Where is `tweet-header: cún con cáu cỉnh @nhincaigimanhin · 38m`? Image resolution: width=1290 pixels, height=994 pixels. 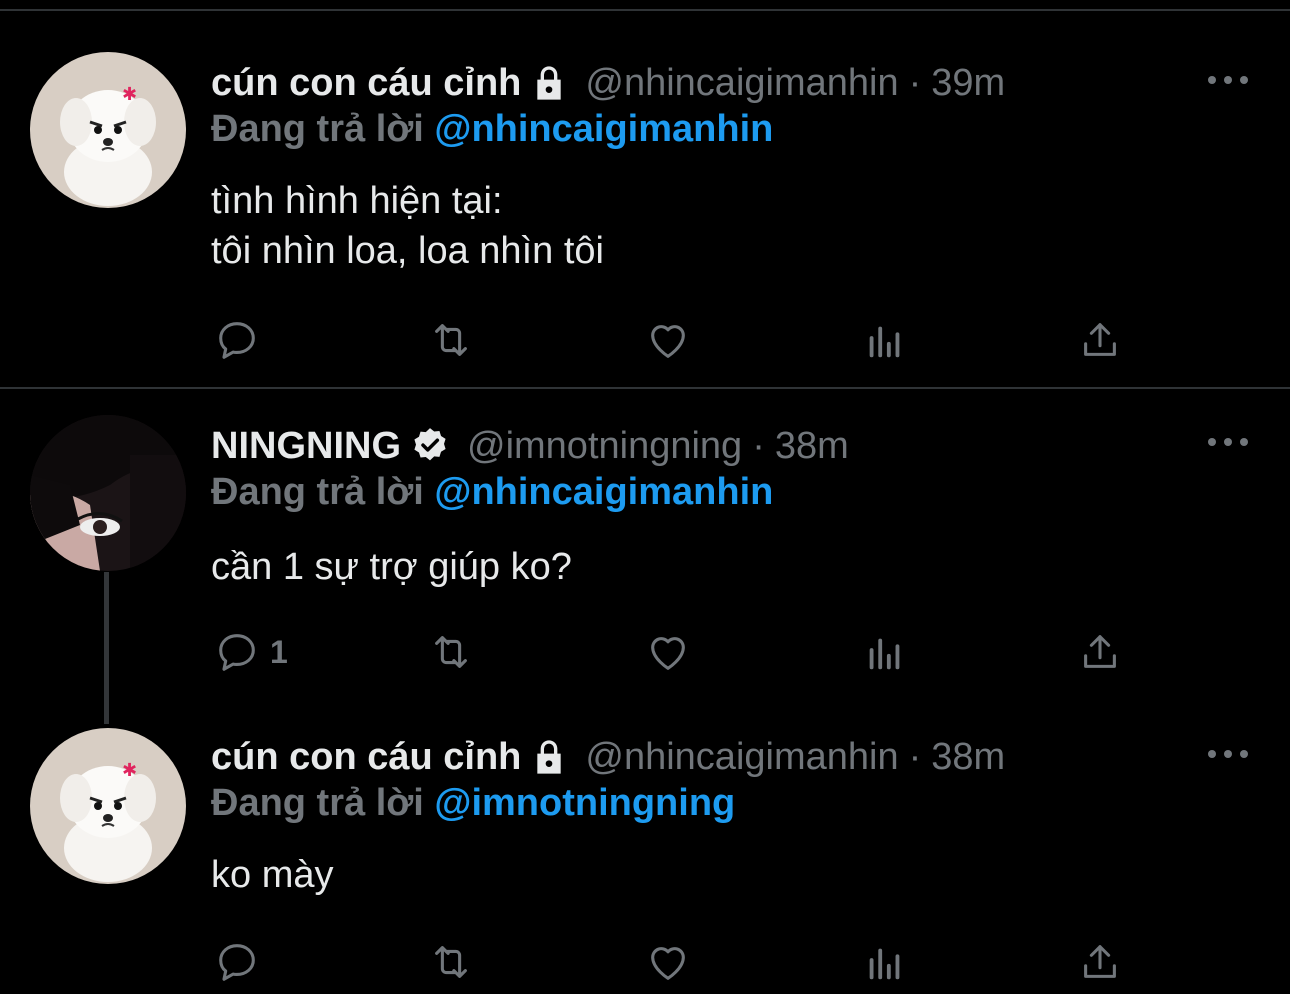
tweet-header: cún con cáu cỉnh @nhincaigimanhin · 38m is located at coordinates (608, 757).